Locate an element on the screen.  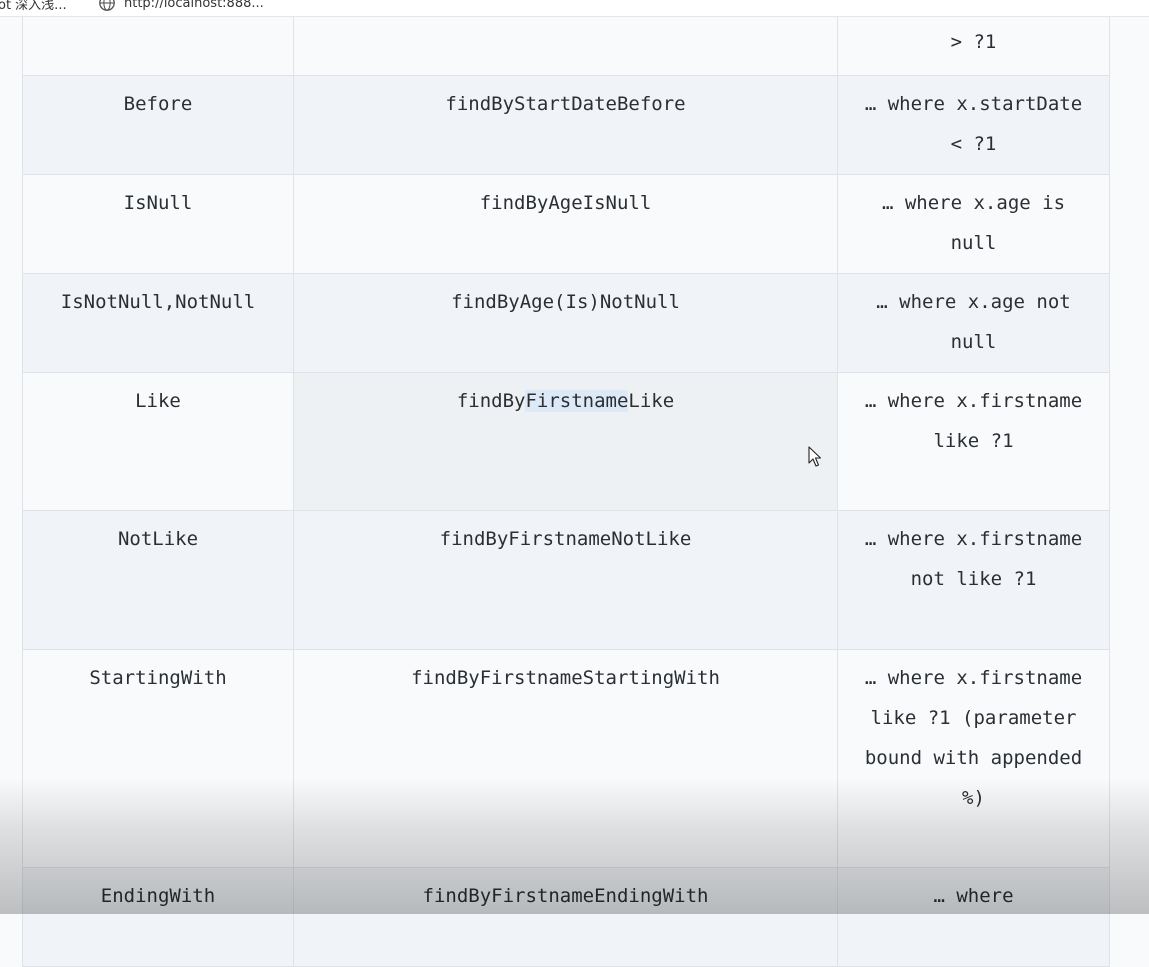
jpql-cell: … where x.age is null is located at coordinates (973, 224).